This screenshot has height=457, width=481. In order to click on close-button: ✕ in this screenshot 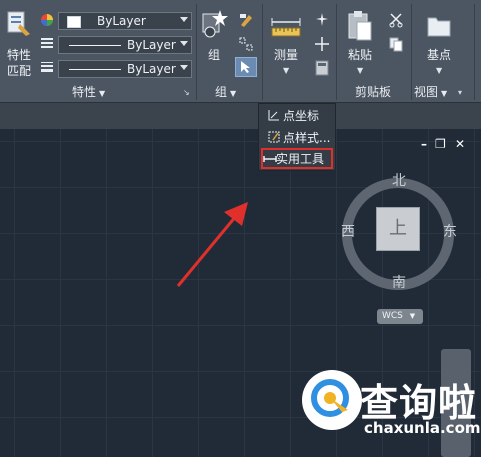, I will do `click(460, 144)`.